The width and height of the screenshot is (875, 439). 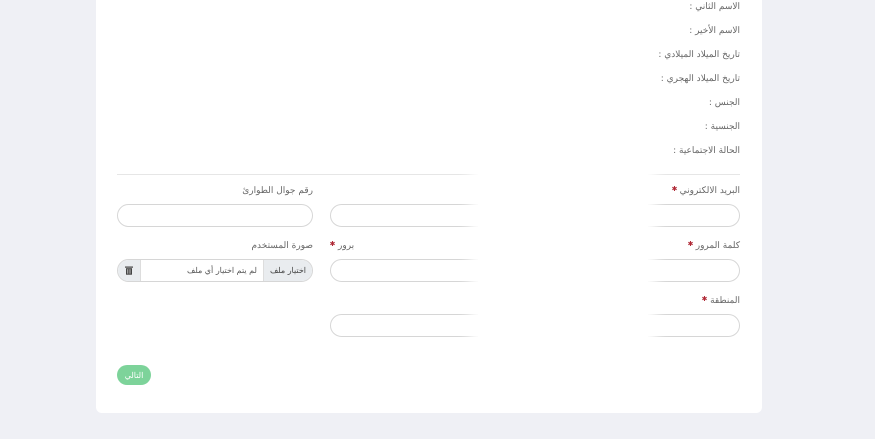 What do you see at coordinates (215, 215) in the screenshot?
I see `input-field` at bounding box center [215, 215].